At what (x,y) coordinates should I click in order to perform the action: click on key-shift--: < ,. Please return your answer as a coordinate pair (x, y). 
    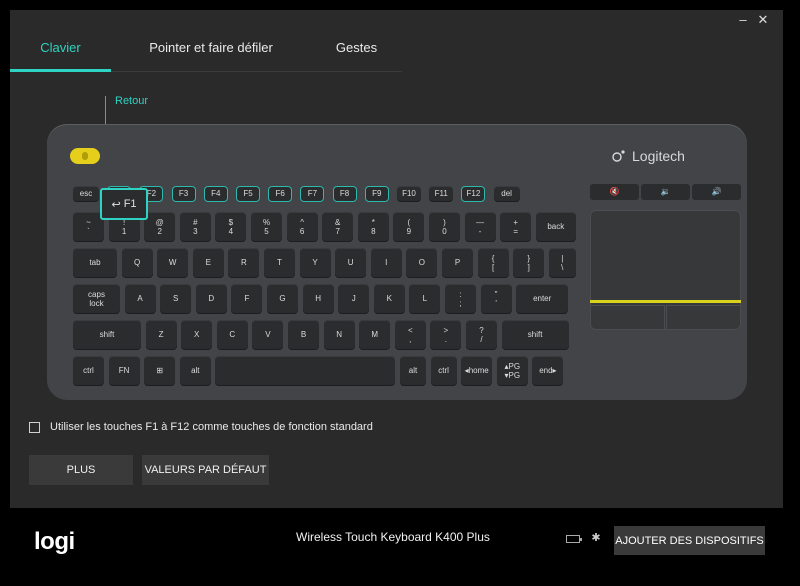
    Looking at the image, I should click on (410, 335).